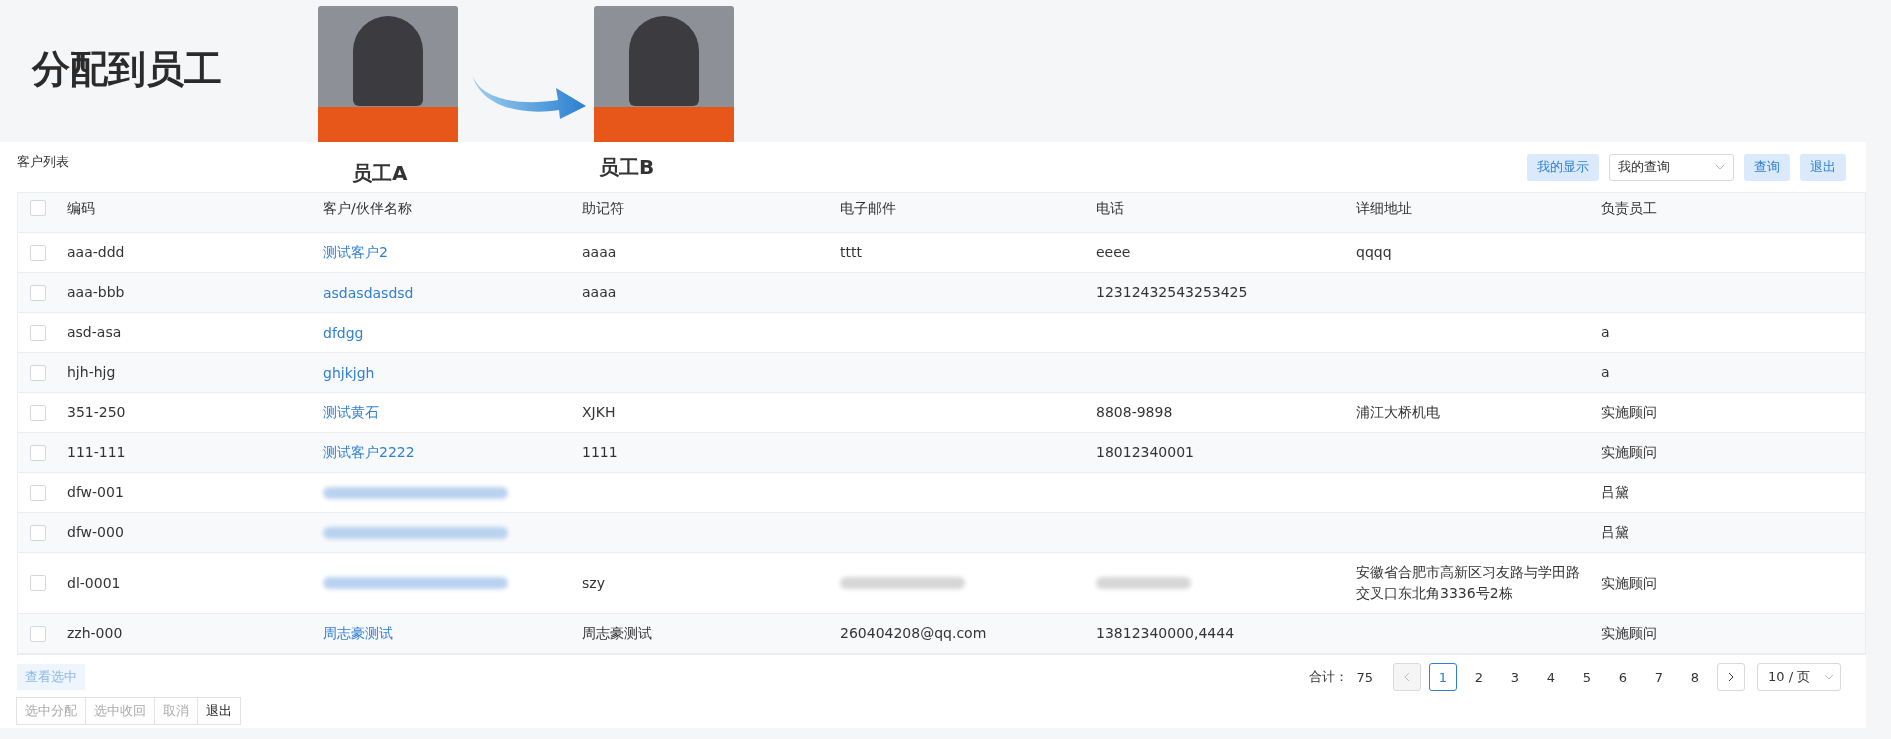 Image resolution: width=1891 pixels, height=739 pixels. I want to click on table-cell-text: hjh-hjg, so click(92, 372).